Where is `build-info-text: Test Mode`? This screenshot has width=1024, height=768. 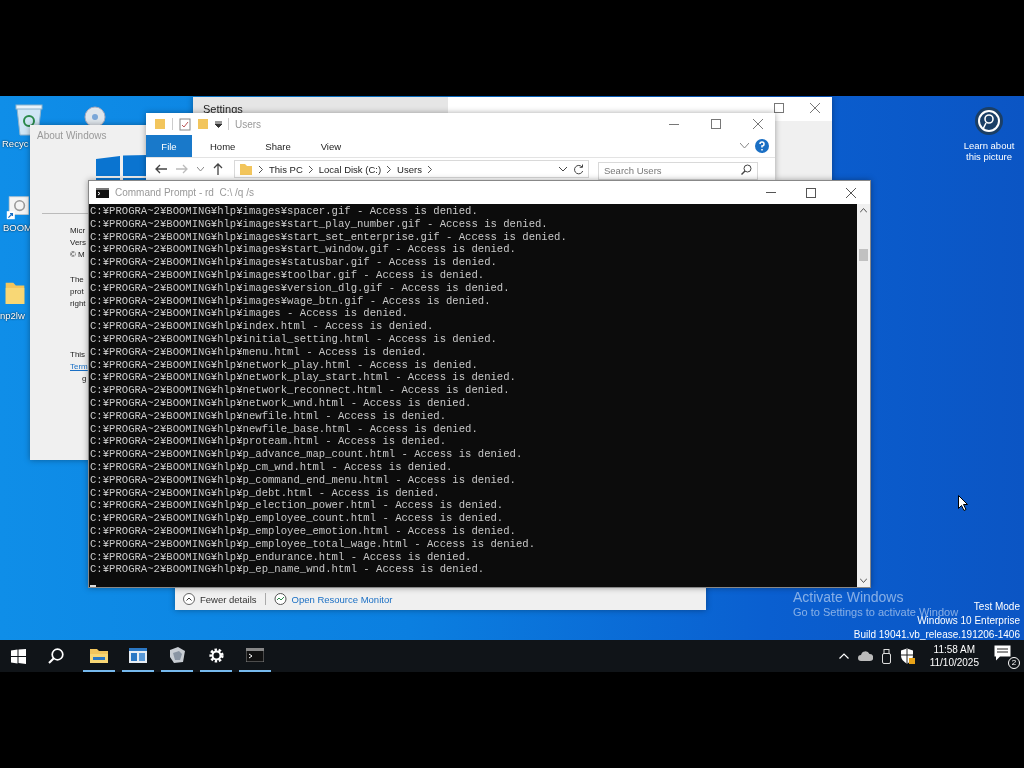
build-info-text: Test Mode is located at coordinates (996, 607).